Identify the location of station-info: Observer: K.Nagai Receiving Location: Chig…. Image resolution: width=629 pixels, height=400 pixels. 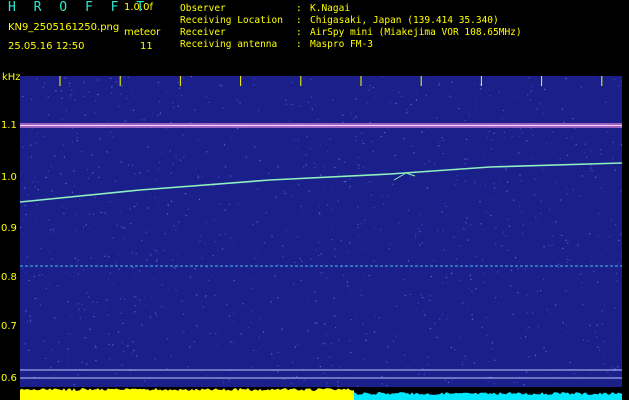
(351, 27).